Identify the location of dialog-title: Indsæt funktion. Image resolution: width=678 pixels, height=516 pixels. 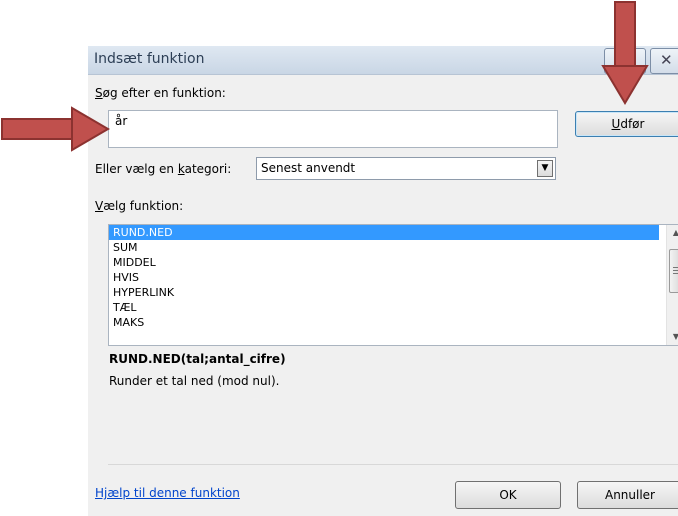
(149, 59).